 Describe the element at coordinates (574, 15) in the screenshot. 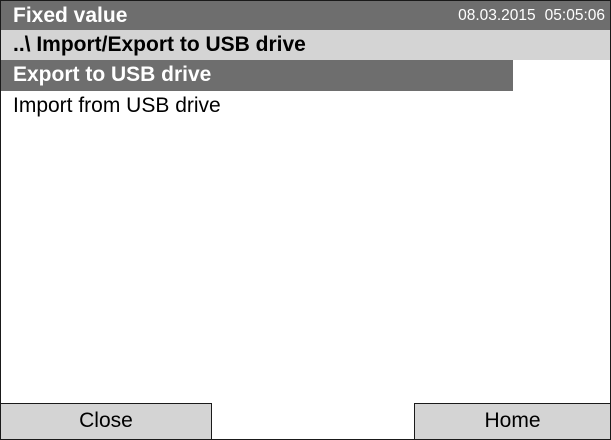

I see `time-text: 05:05:06` at that location.